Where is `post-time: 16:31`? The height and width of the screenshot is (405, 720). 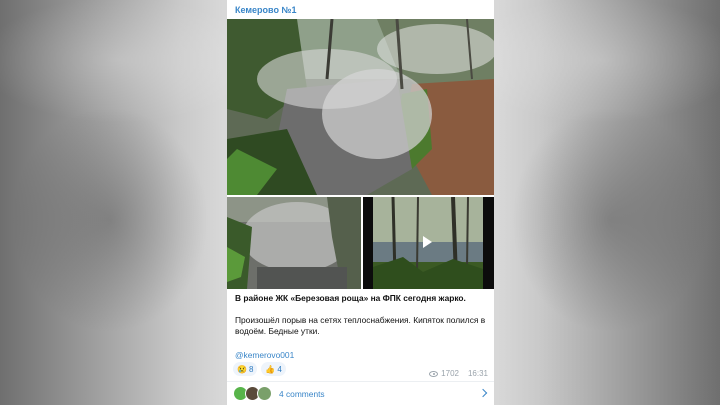 post-time: 16:31 is located at coordinates (477, 373).